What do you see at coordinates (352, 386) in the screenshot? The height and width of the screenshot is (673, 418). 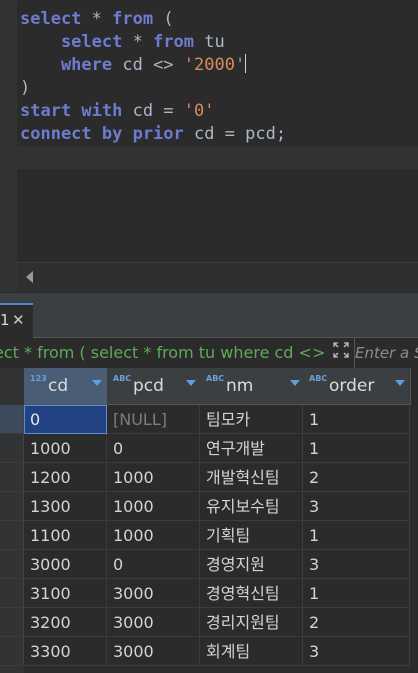 I see `column-header-label: order` at bounding box center [352, 386].